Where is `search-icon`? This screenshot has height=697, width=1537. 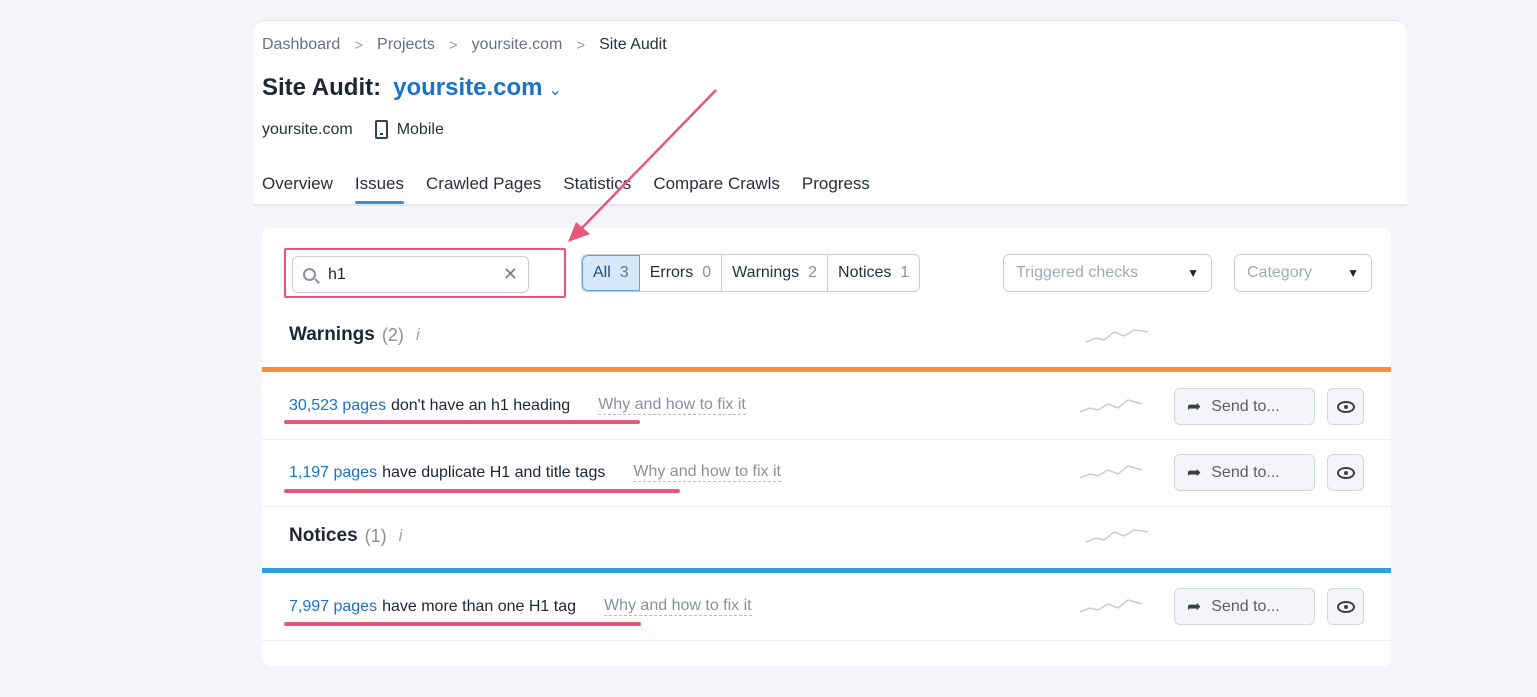 search-icon is located at coordinates (309, 274).